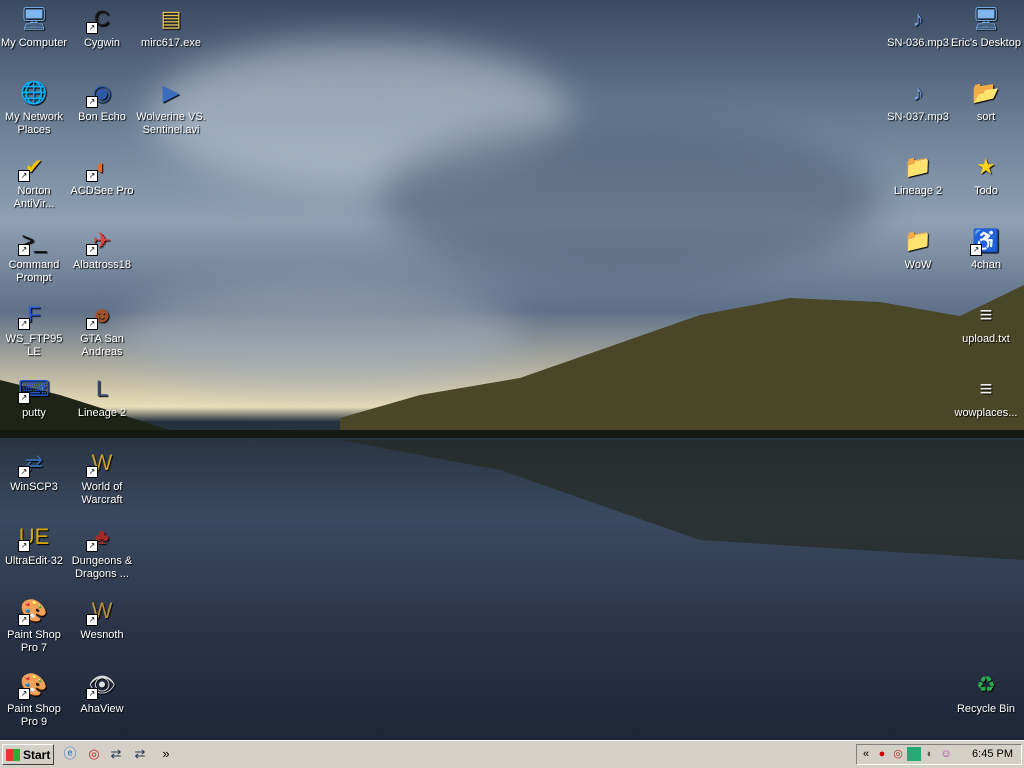 The height and width of the screenshot is (768, 1024). Describe the element at coordinates (34, 271) in the screenshot. I see `desktop-icon-label: Command Prompt` at that location.